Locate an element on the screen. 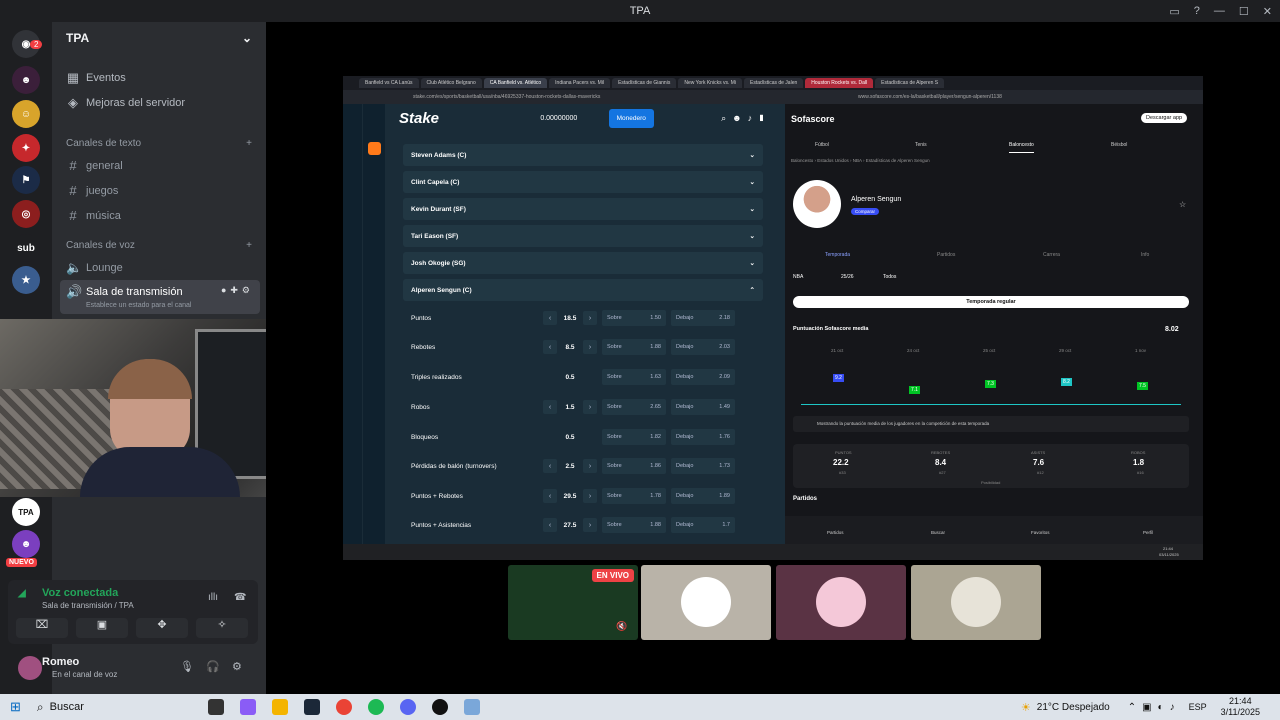 The image size is (1280, 720). windows-start-icon: ⊞ is located at coordinates (15, 707).